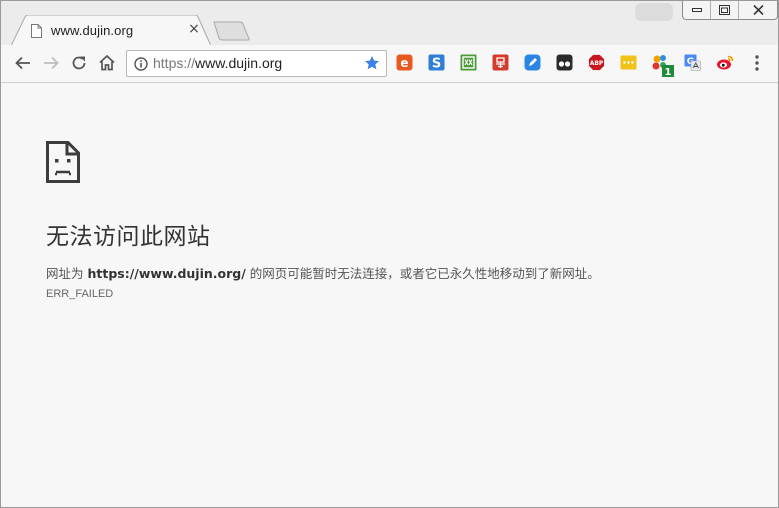 The height and width of the screenshot is (508, 779). Describe the element at coordinates (389, 64) in the screenshot. I see `toolbar: https://www.dujin.org e S ABP 1 G` at that location.